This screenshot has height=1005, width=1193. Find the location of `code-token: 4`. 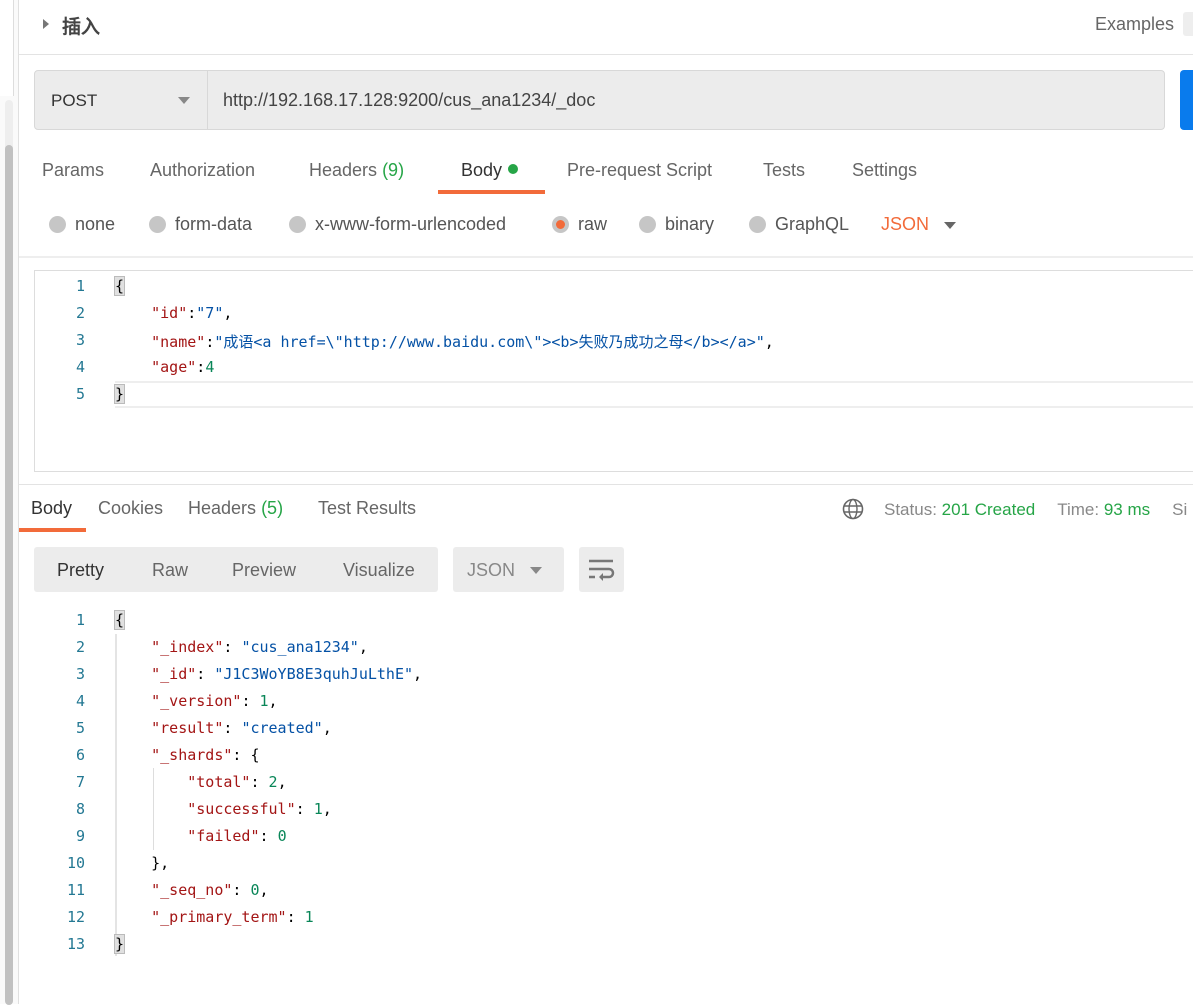

code-token: 4 is located at coordinates (210, 367).